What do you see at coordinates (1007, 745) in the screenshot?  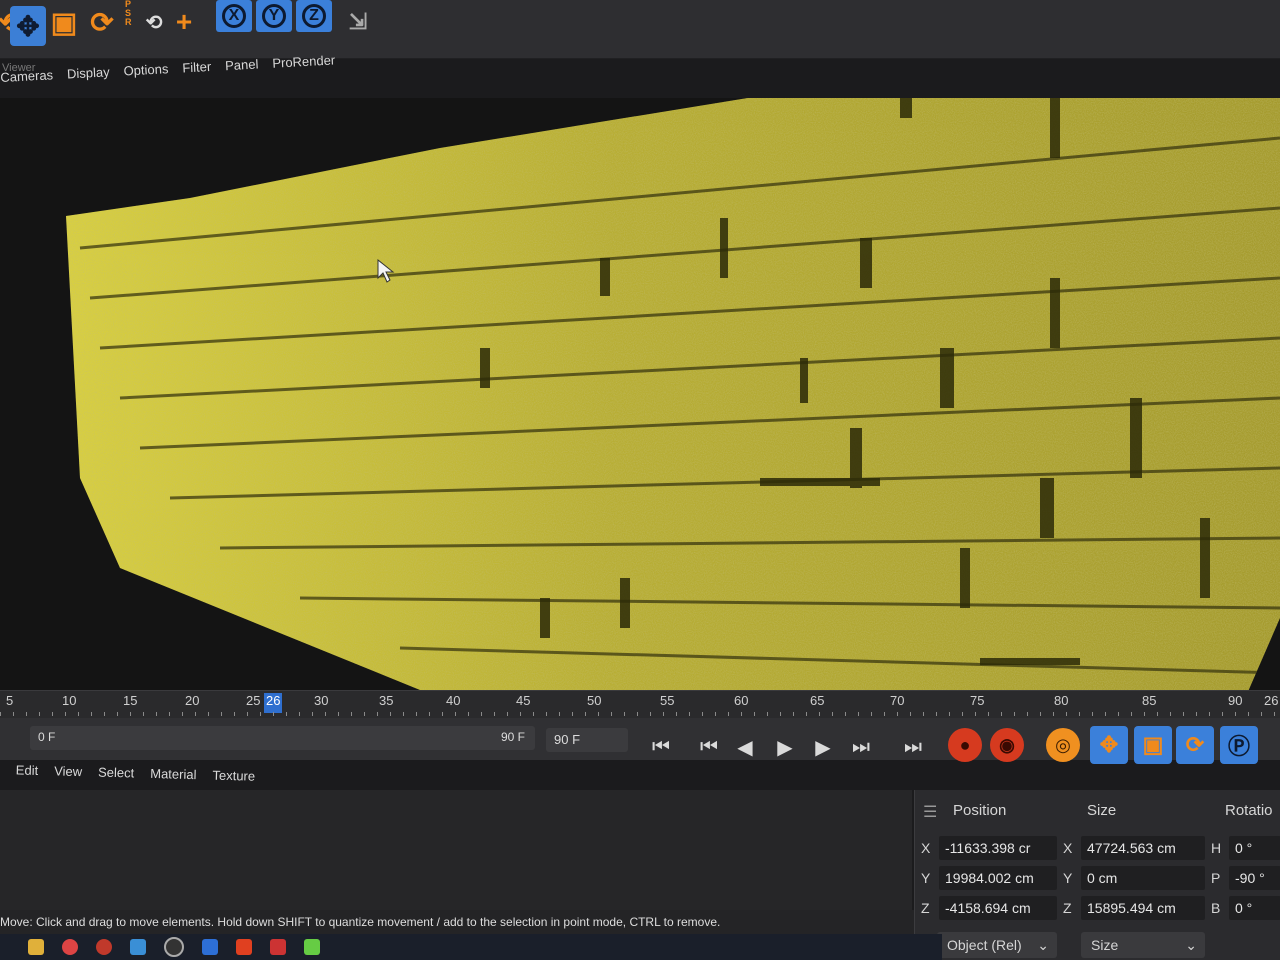 I see `autokey-icon: ◉` at bounding box center [1007, 745].